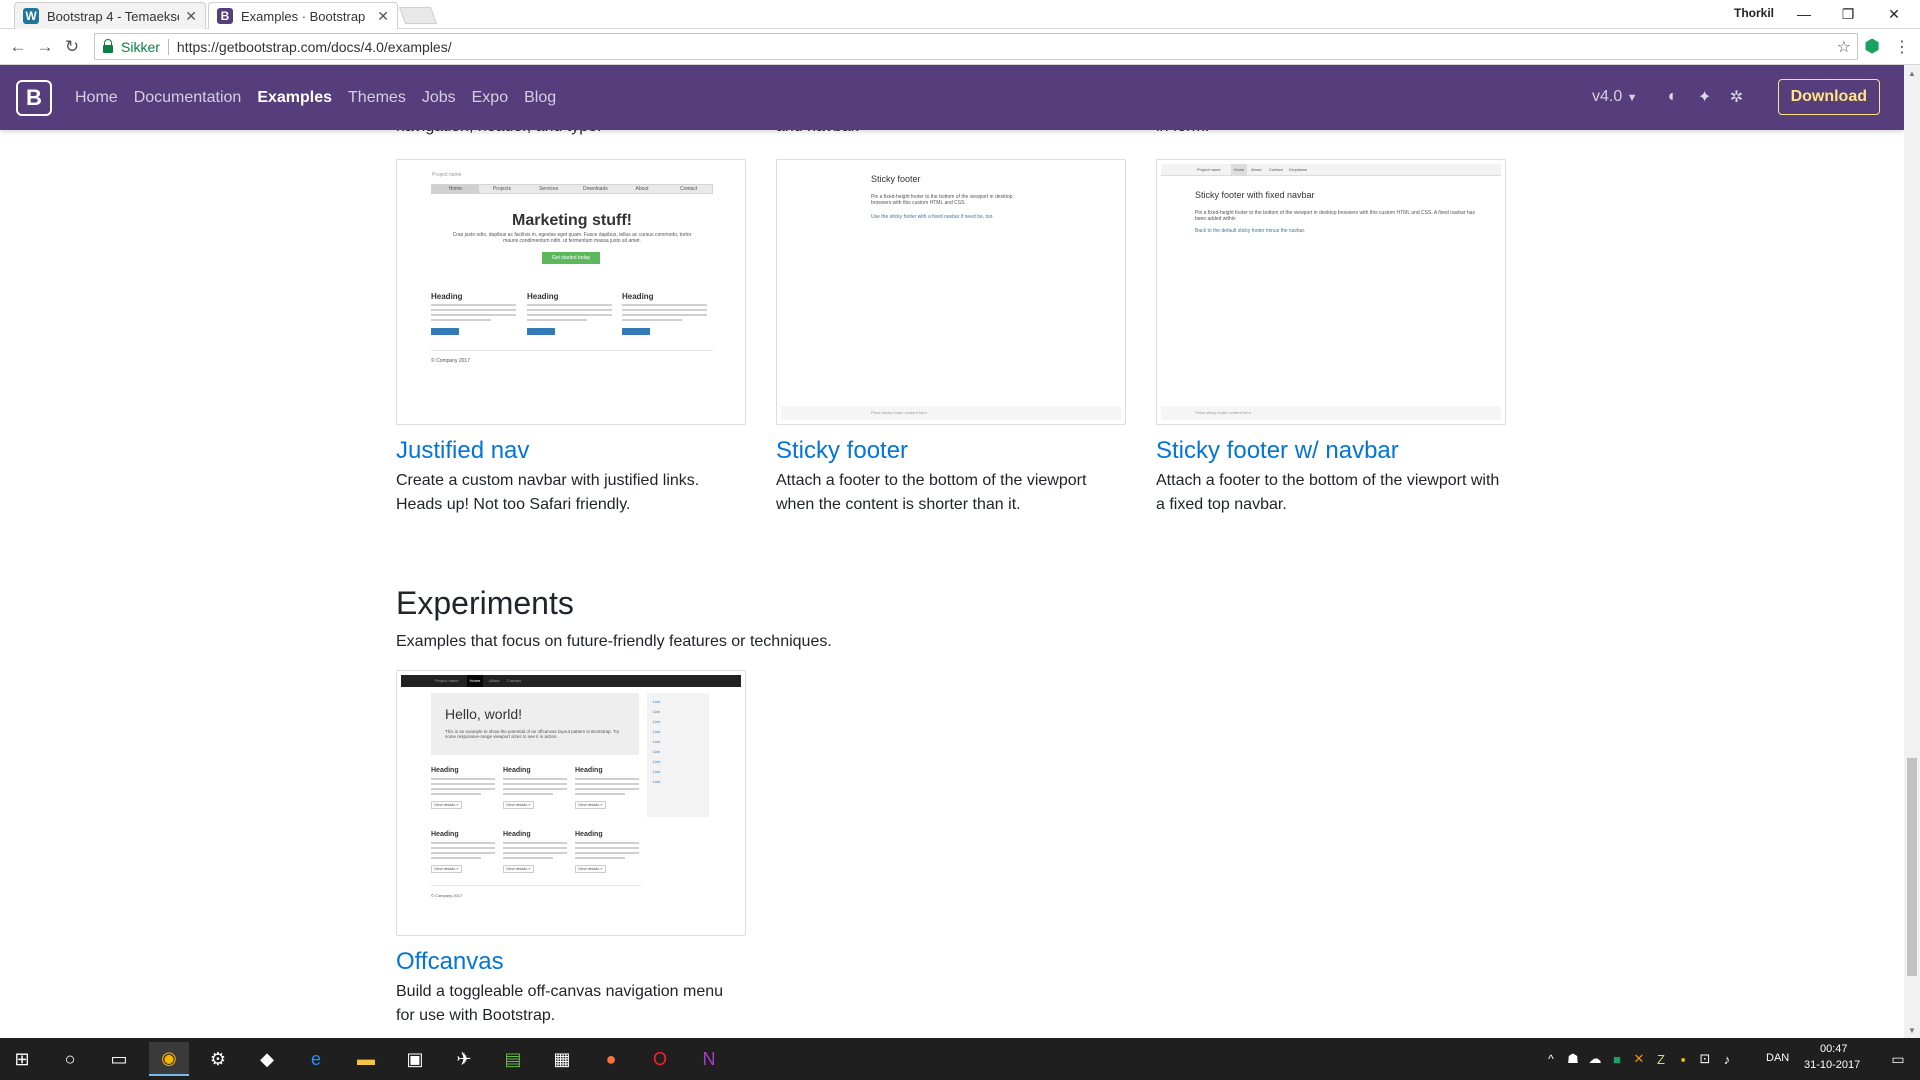 Image resolution: width=1920 pixels, height=1080 pixels. I want to click on notepad-plus-icon: ▤, so click(513, 1059).